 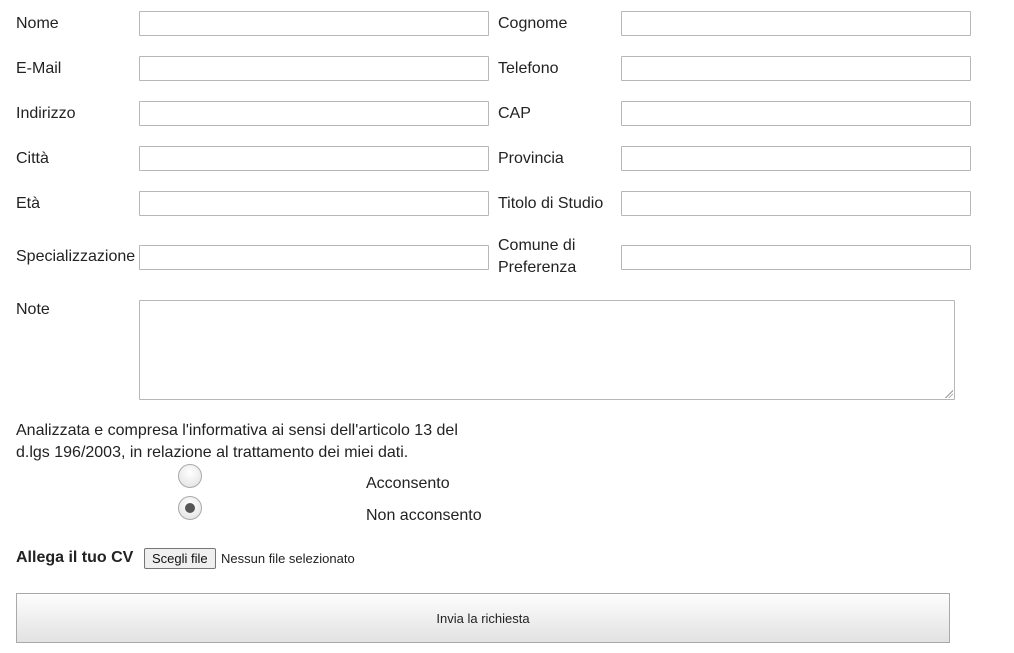 I want to click on eta-label: Età, so click(x=28, y=203).